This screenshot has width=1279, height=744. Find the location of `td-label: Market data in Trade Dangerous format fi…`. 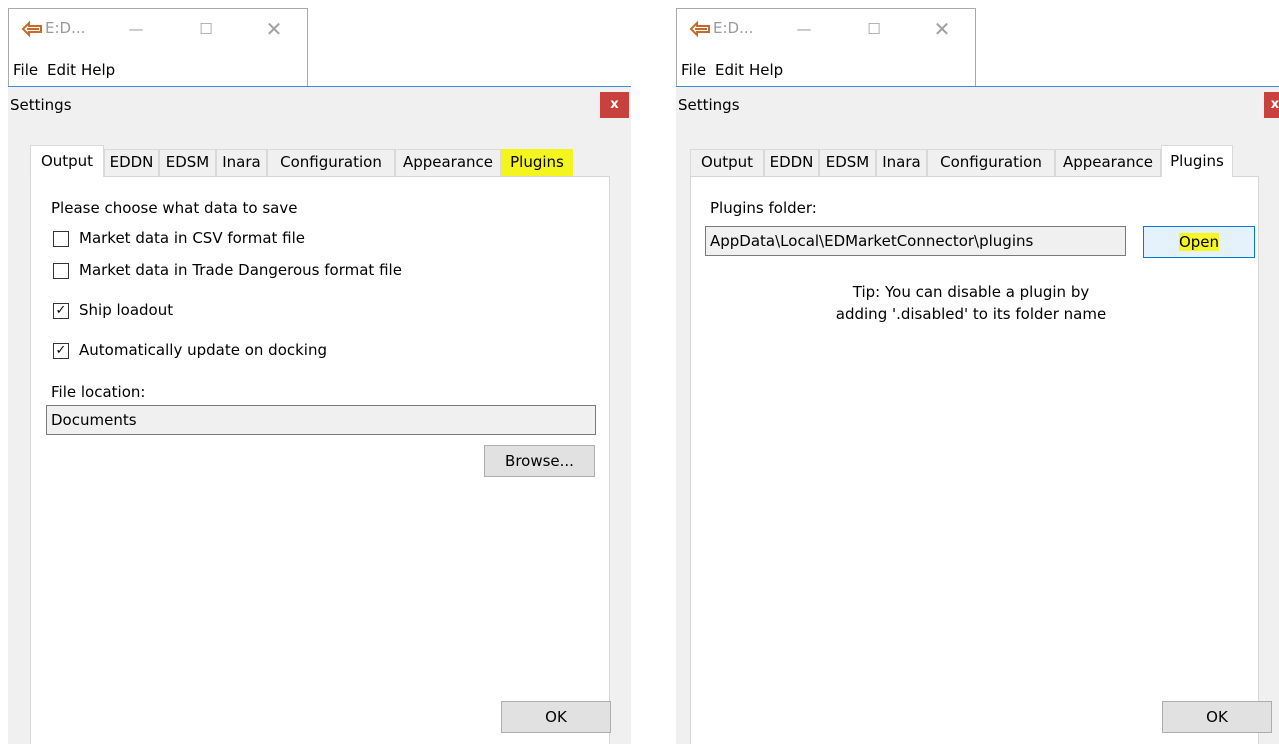

td-label: Market data in Trade Dangerous format fi… is located at coordinates (240, 270).